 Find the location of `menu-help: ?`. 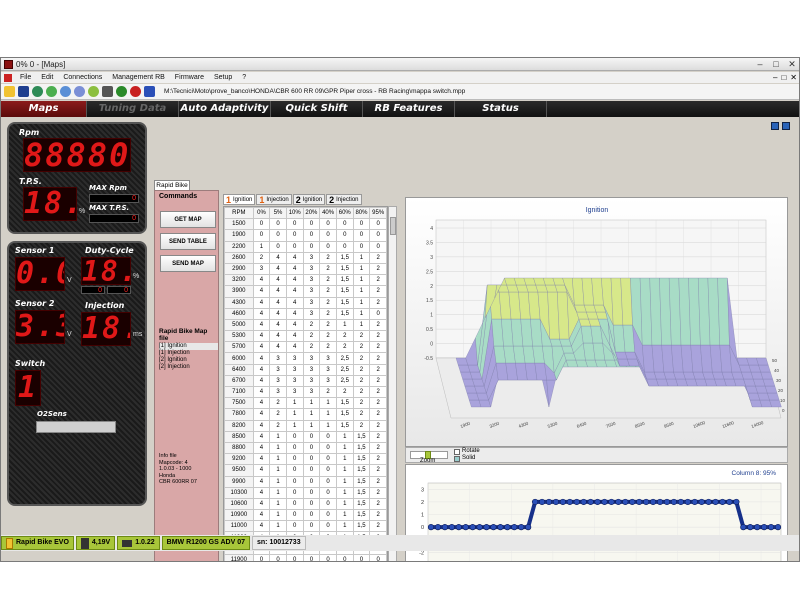

menu-help: ? is located at coordinates (244, 77).